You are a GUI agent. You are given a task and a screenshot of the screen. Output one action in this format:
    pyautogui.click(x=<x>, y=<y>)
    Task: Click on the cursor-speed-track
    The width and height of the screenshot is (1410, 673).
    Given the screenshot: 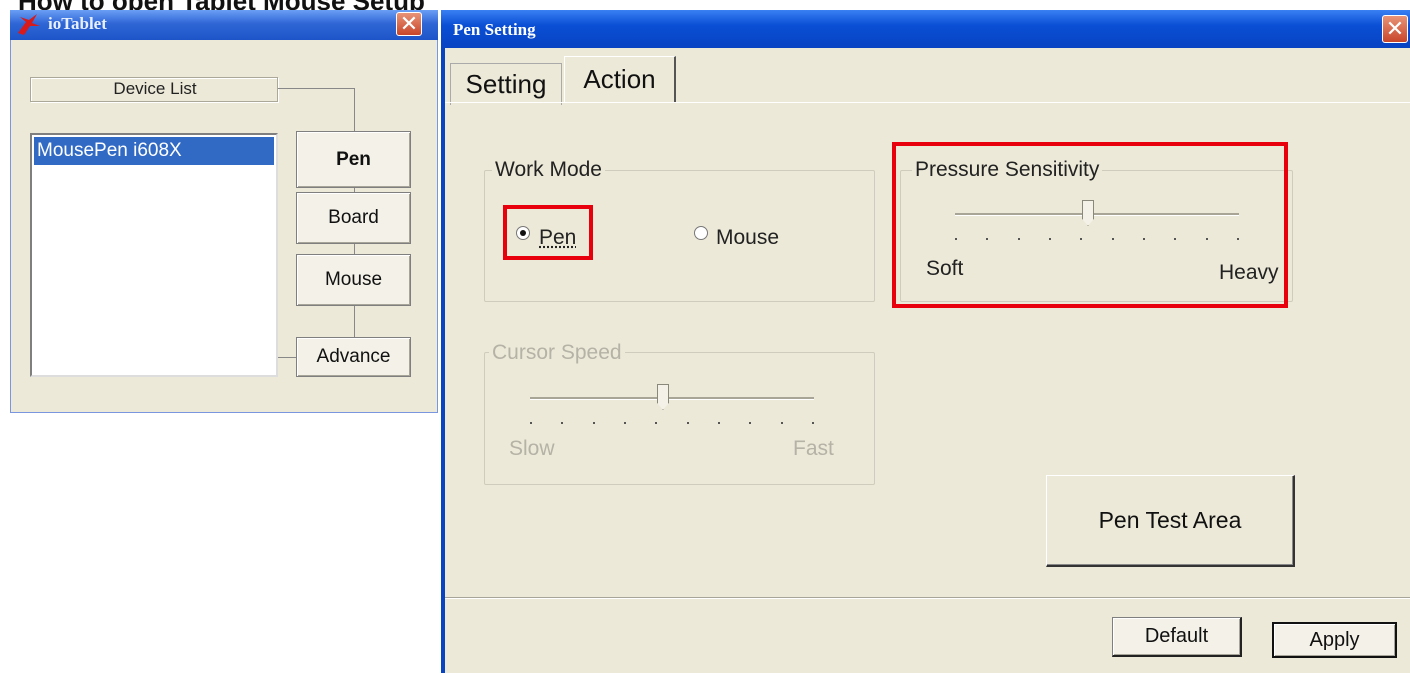 What is the action you would take?
    pyautogui.click(x=672, y=398)
    